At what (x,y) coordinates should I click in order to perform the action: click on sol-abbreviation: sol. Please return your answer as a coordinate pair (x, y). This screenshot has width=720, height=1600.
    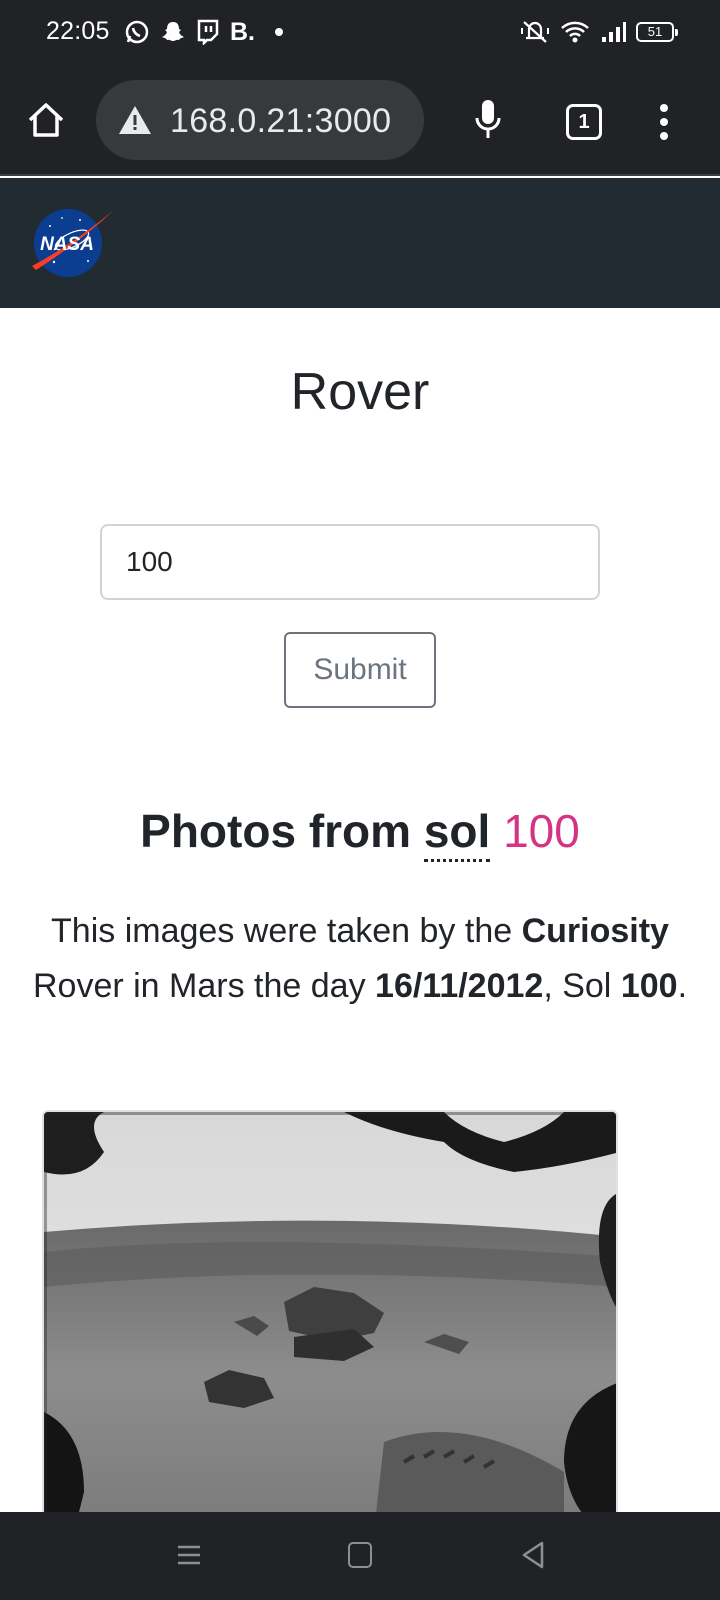
    Looking at the image, I should click on (457, 833).